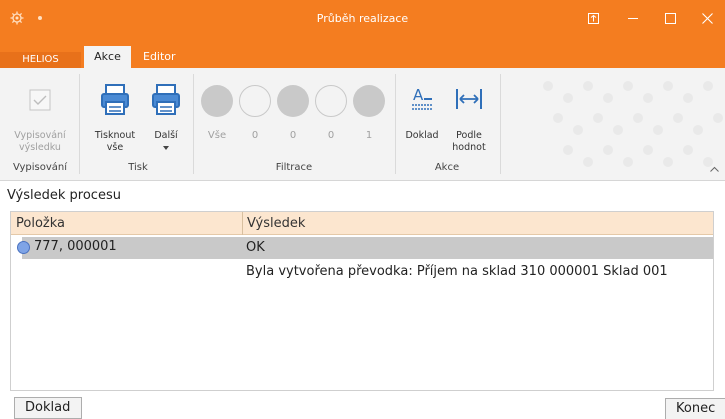  I want to click on table-row: 777, 000001 OK, so click(362, 248).